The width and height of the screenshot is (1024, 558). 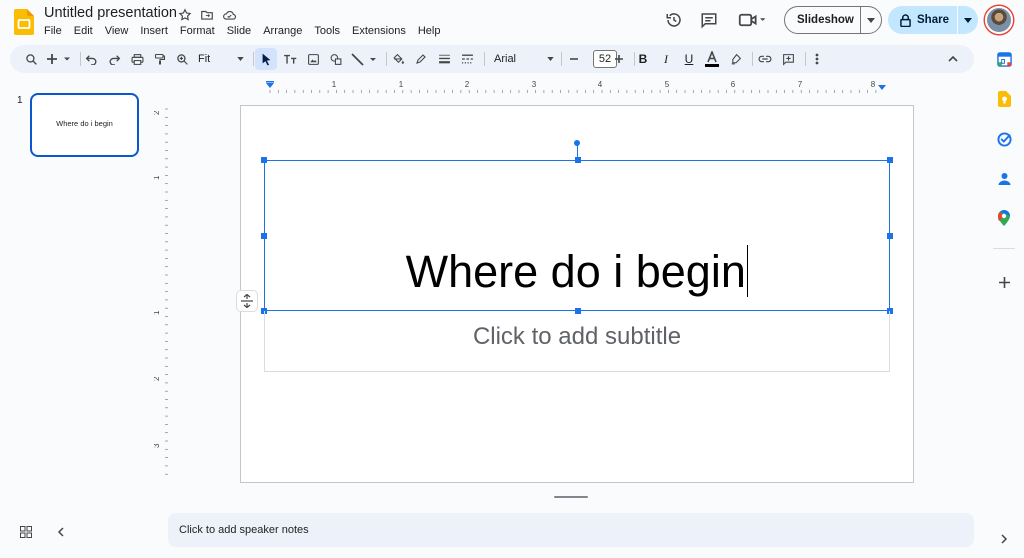 I want to click on bold-icon: B, so click(x=643, y=59).